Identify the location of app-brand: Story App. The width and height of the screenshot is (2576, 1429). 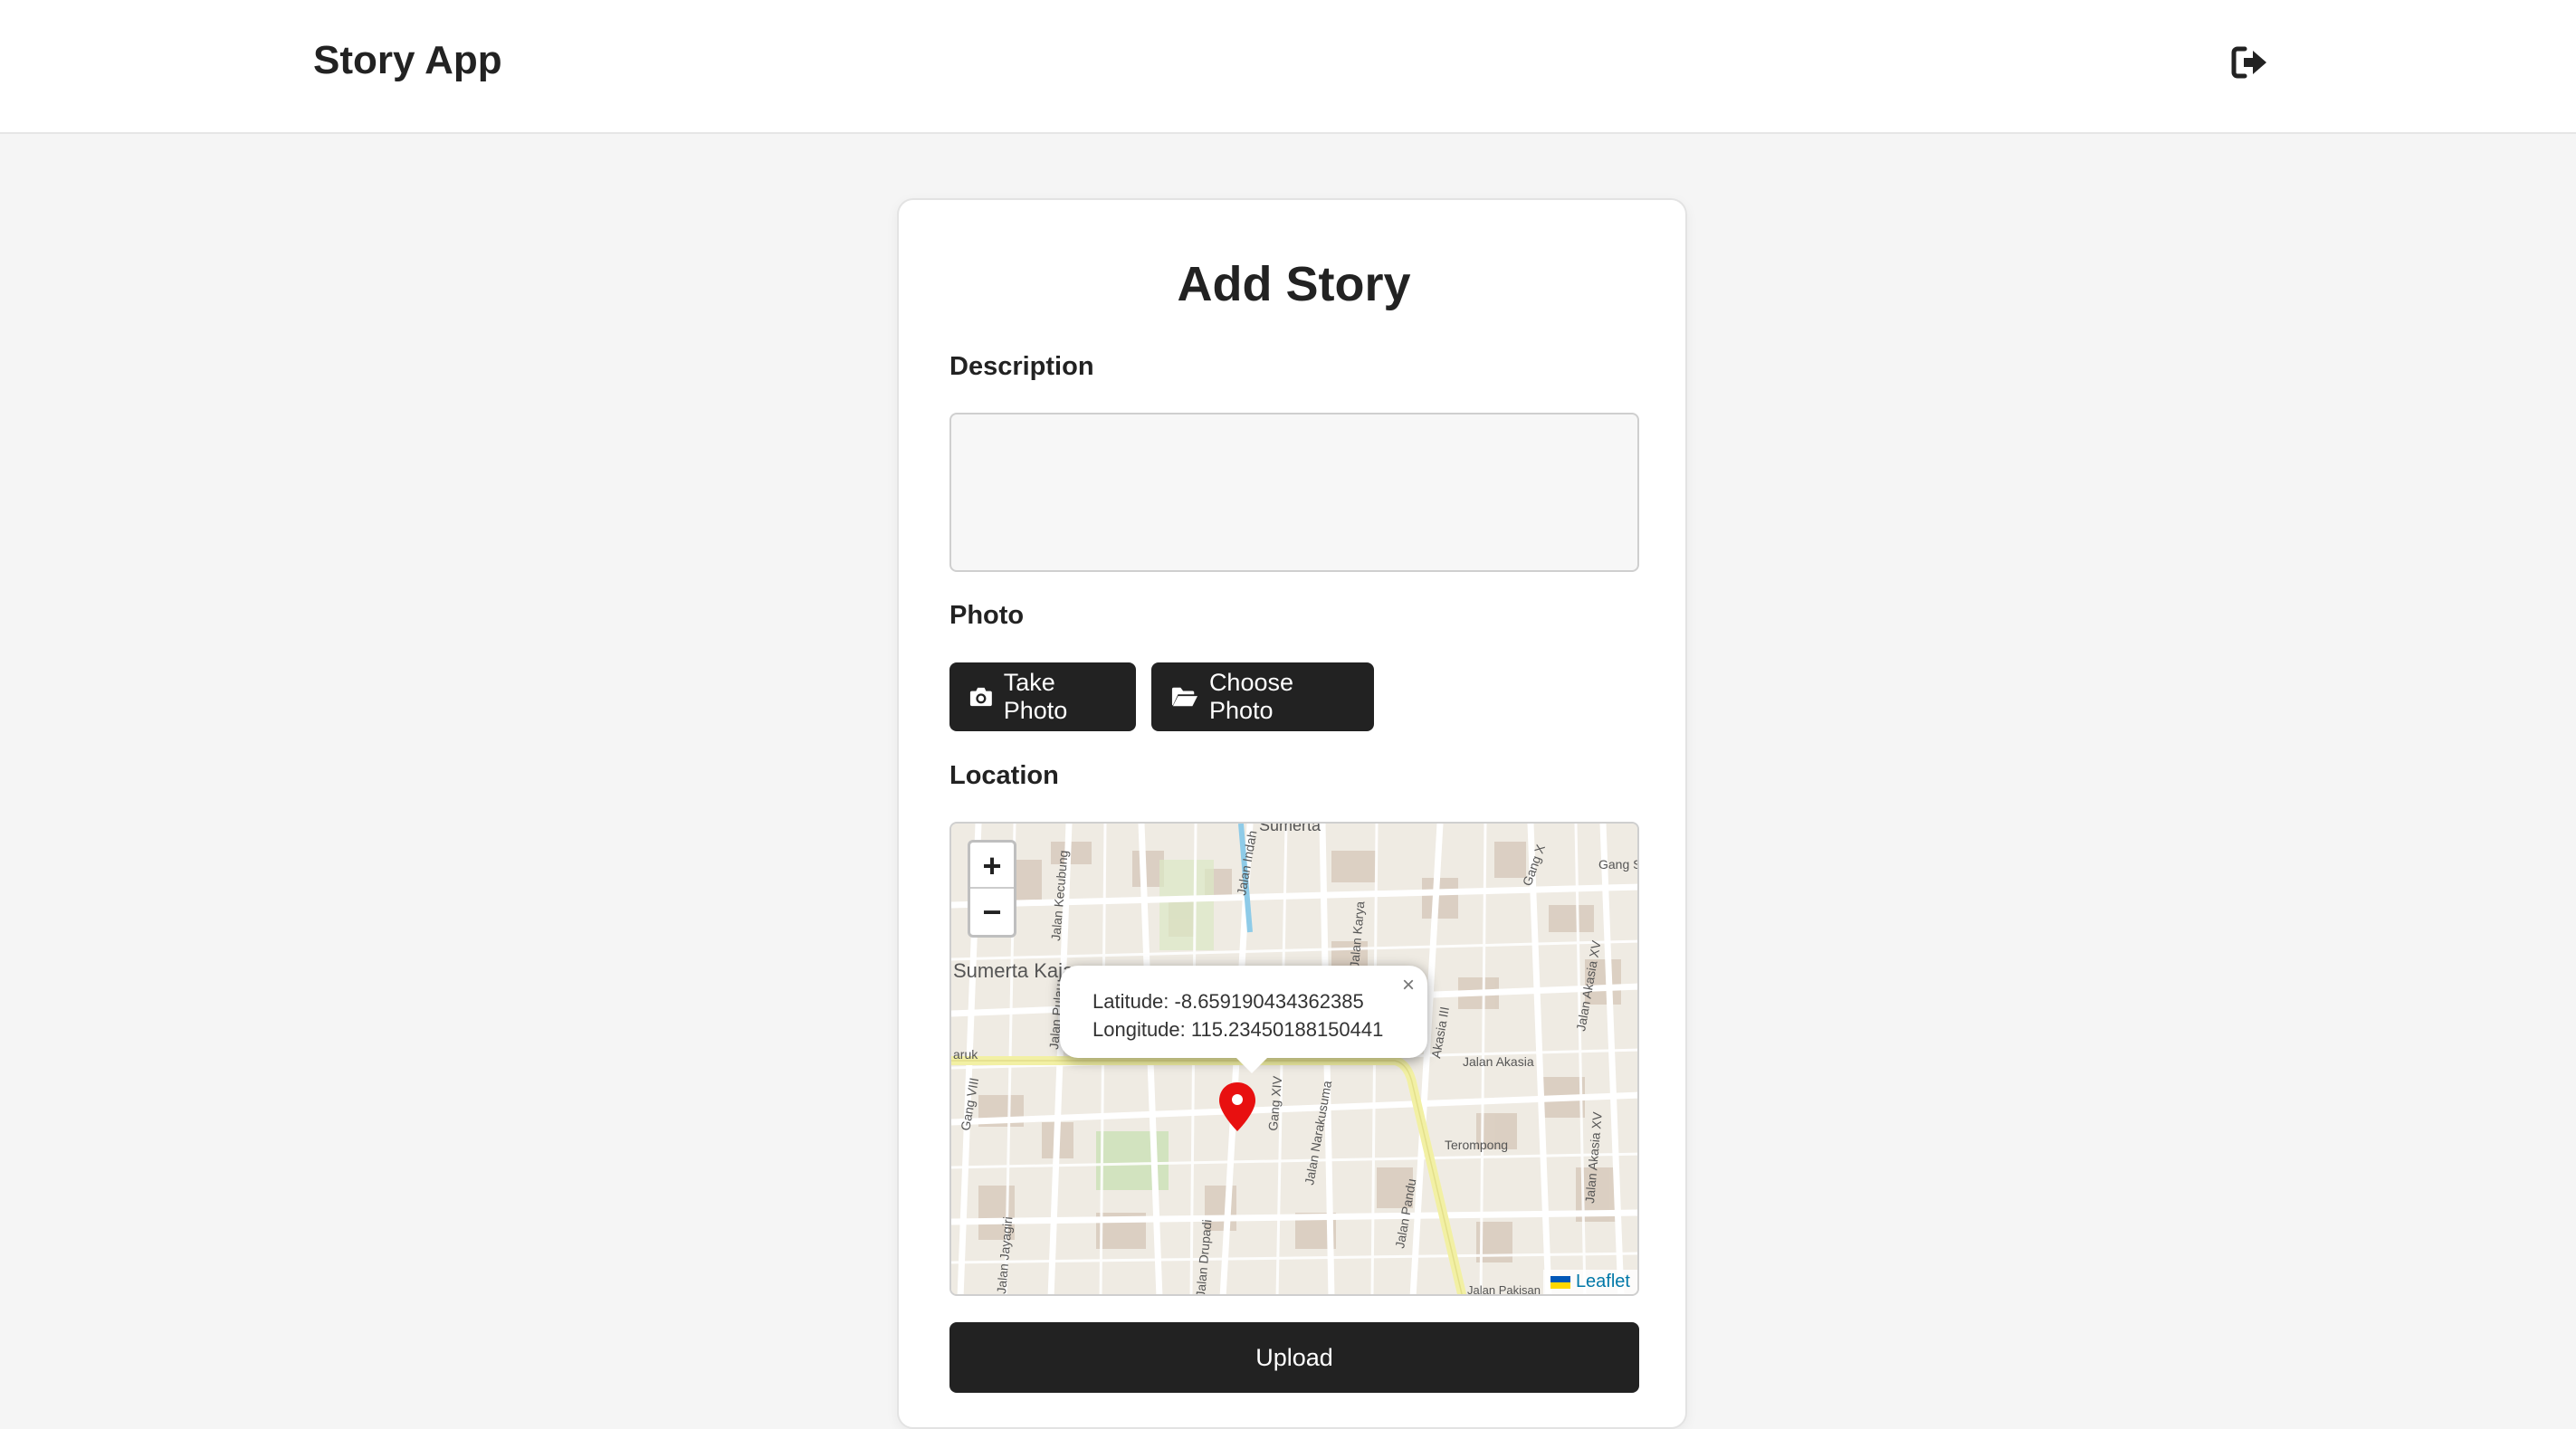
(407, 61).